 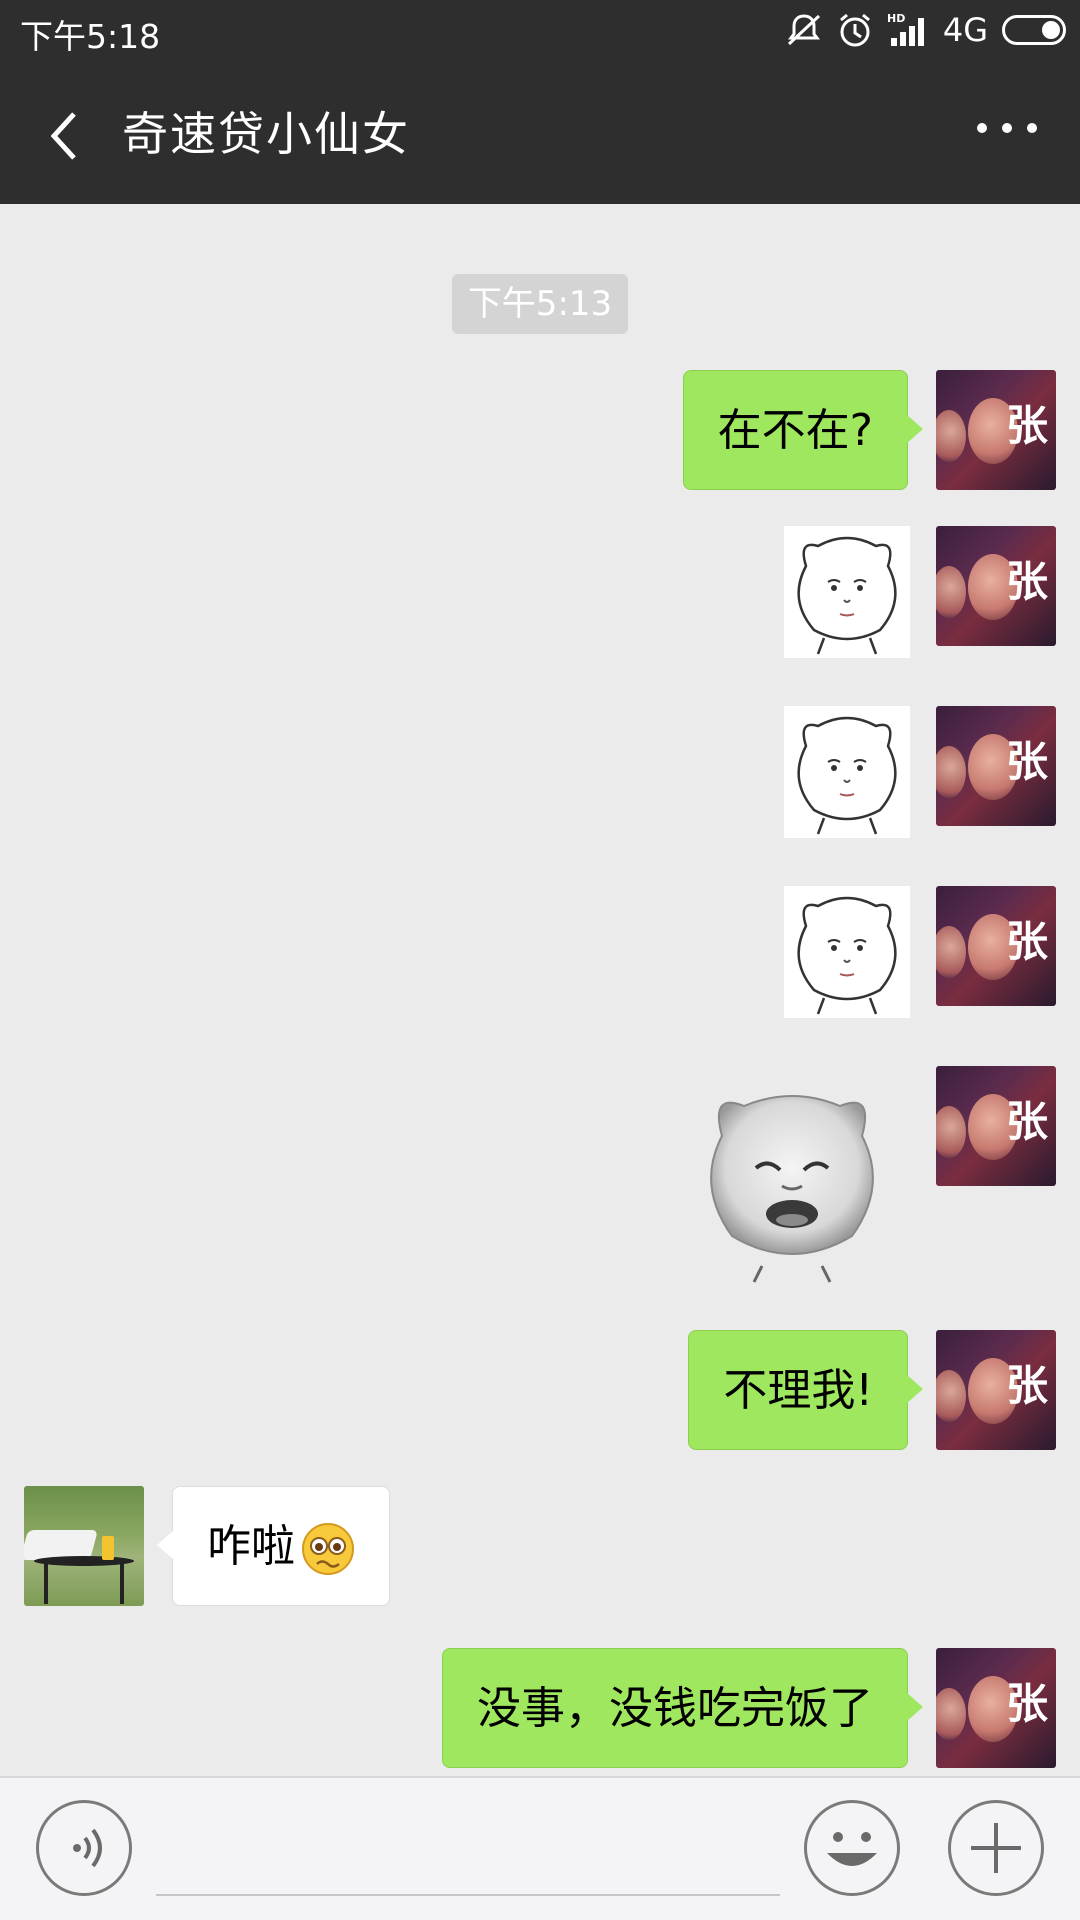 I want to click on plus-icon, so click(x=996, y=1848).